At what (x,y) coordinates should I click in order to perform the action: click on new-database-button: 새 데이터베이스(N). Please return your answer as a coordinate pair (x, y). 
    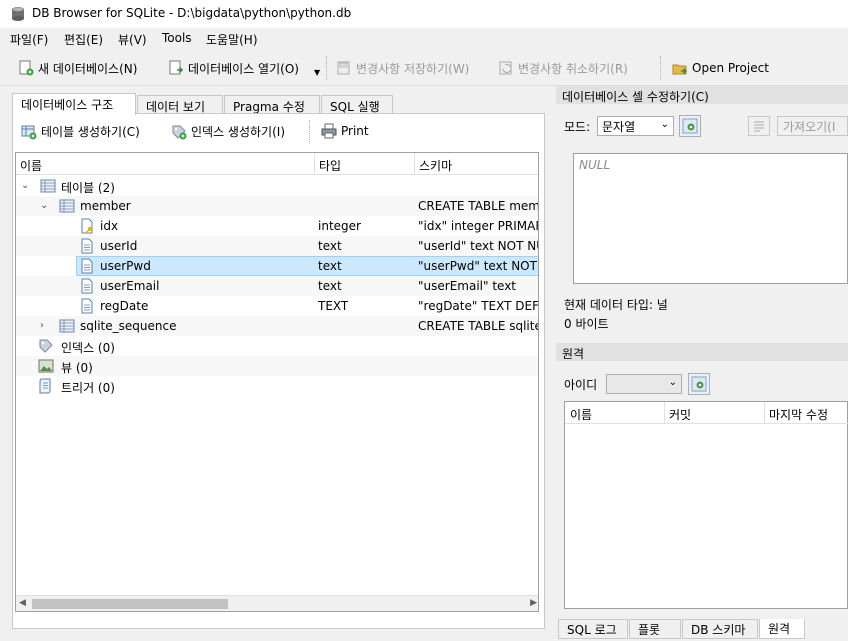
    Looking at the image, I should click on (77, 68).